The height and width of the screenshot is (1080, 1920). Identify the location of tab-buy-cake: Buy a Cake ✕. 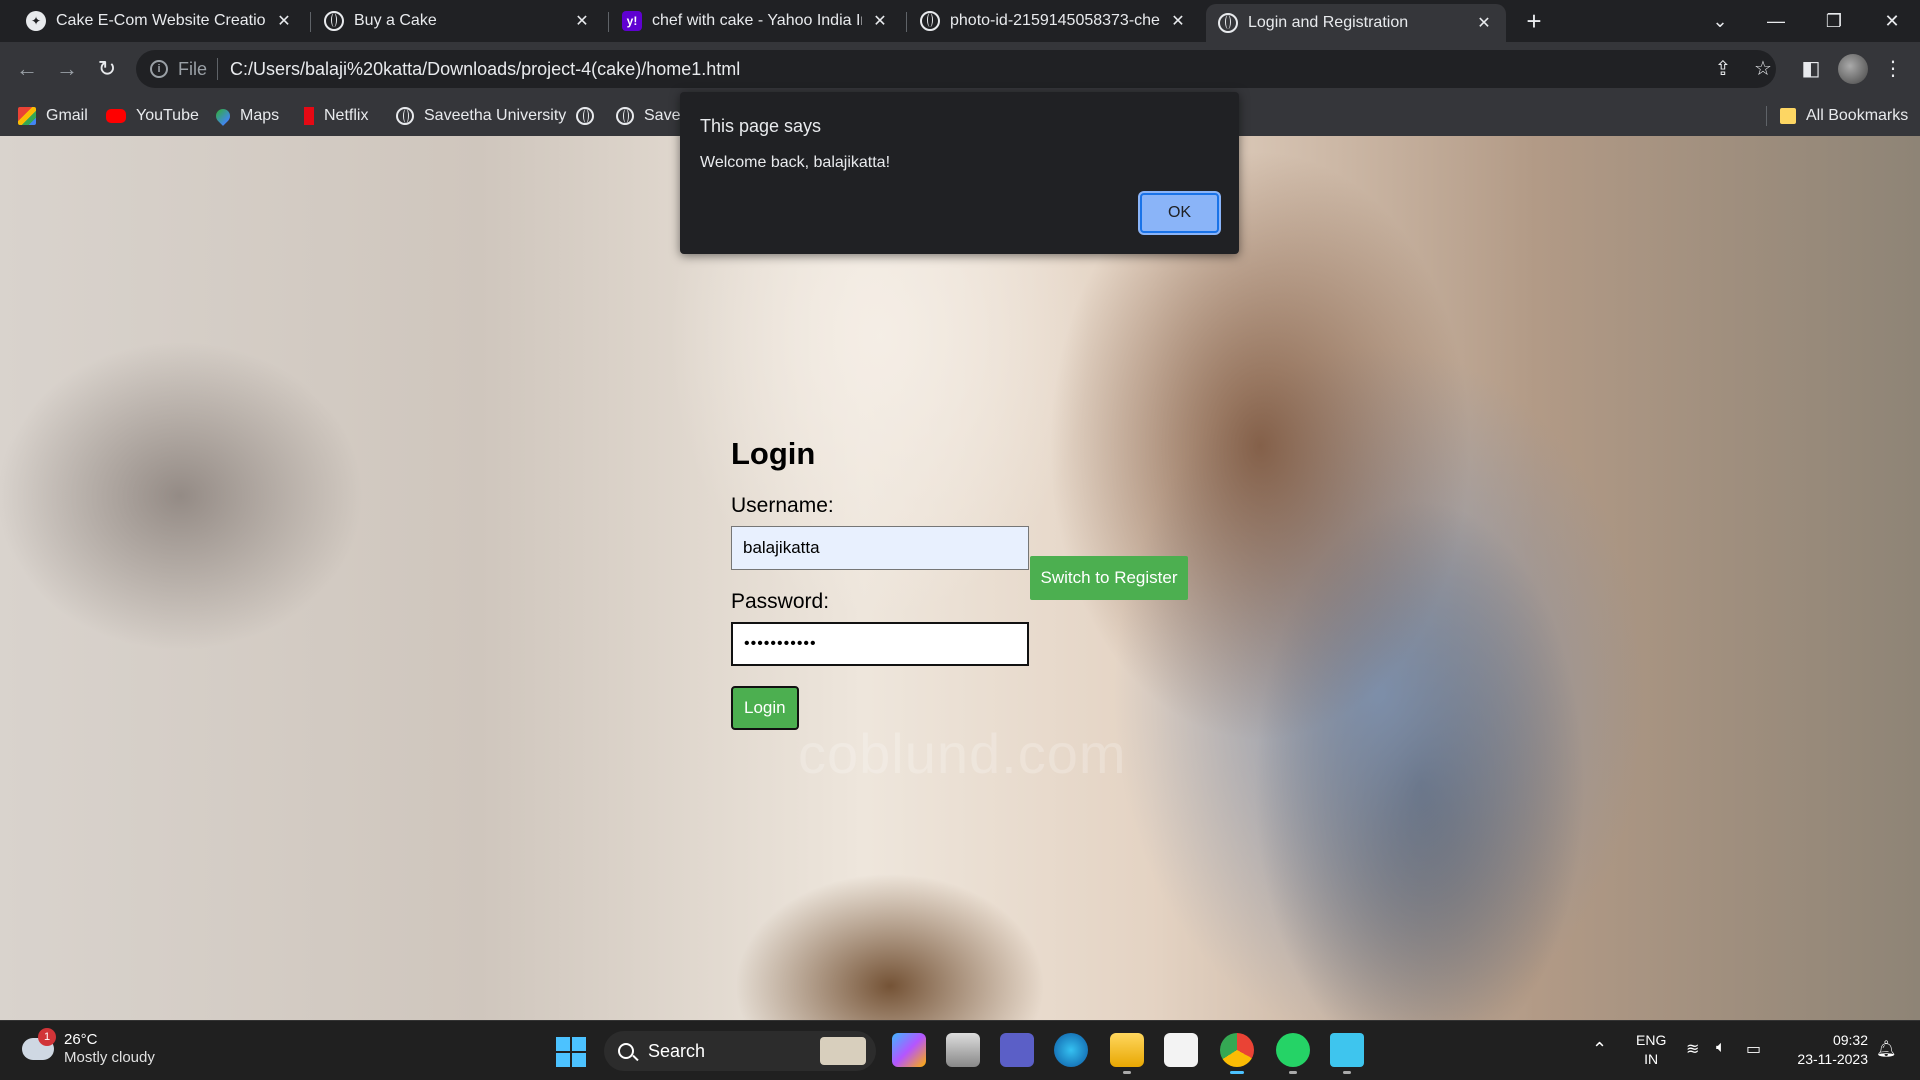
(458, 21).